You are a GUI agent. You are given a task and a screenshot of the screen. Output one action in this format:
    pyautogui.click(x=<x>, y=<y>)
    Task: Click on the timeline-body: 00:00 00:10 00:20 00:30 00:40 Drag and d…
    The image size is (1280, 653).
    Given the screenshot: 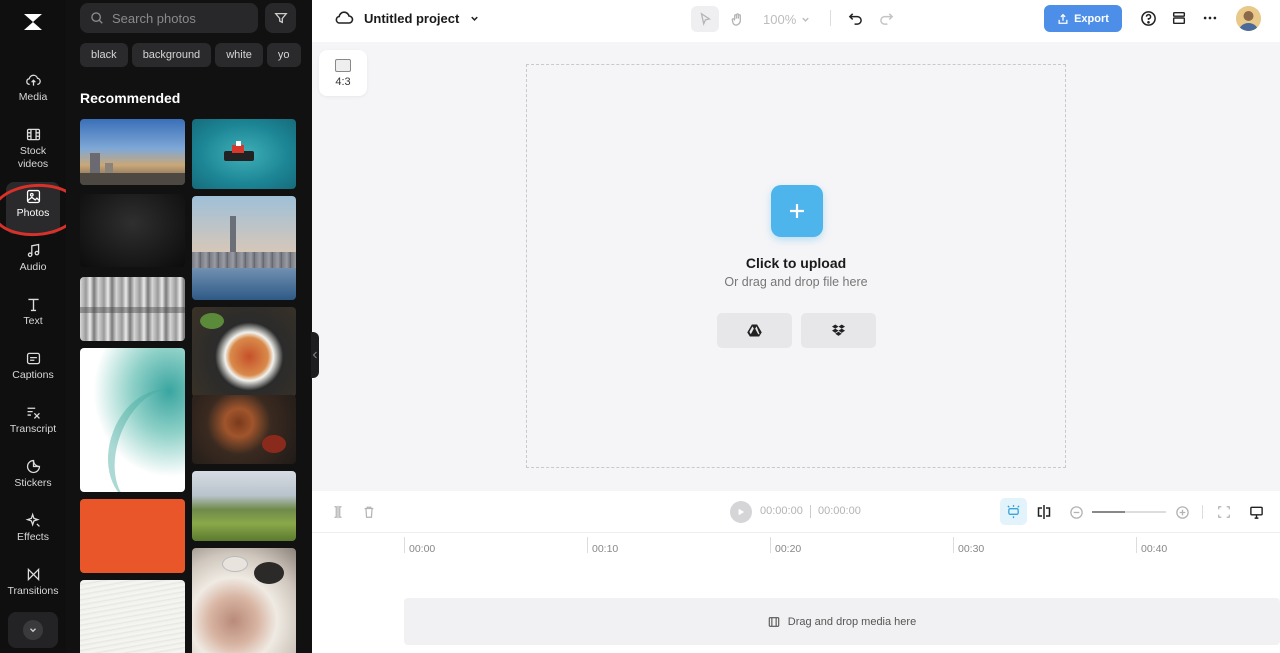 What is the action you would take?
    pyautogui.click(x=796, y=593)
    